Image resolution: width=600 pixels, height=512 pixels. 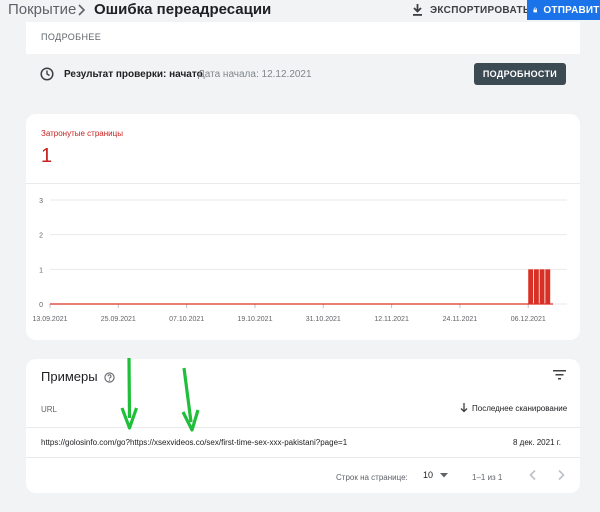 I want to click on x-tick-label: 24.11.2021, so click(x=460, y=319).